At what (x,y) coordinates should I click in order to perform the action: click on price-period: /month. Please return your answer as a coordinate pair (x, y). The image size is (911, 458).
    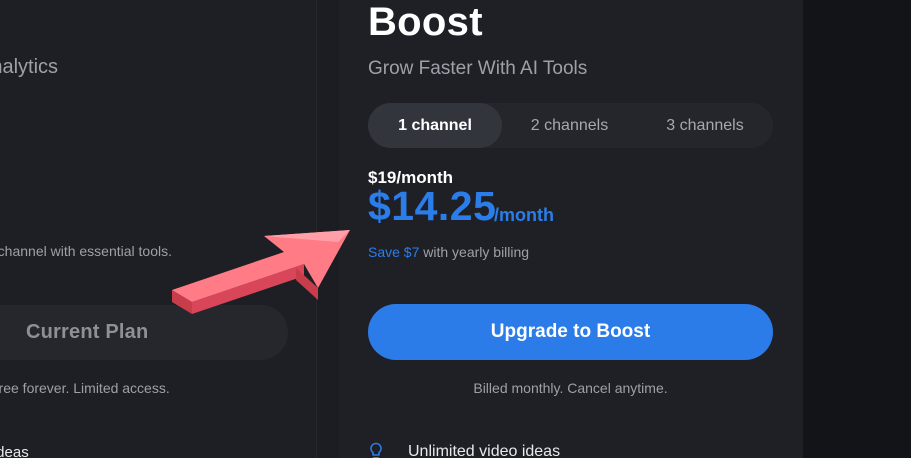
    Looking at the image, I should click on (524, 215).